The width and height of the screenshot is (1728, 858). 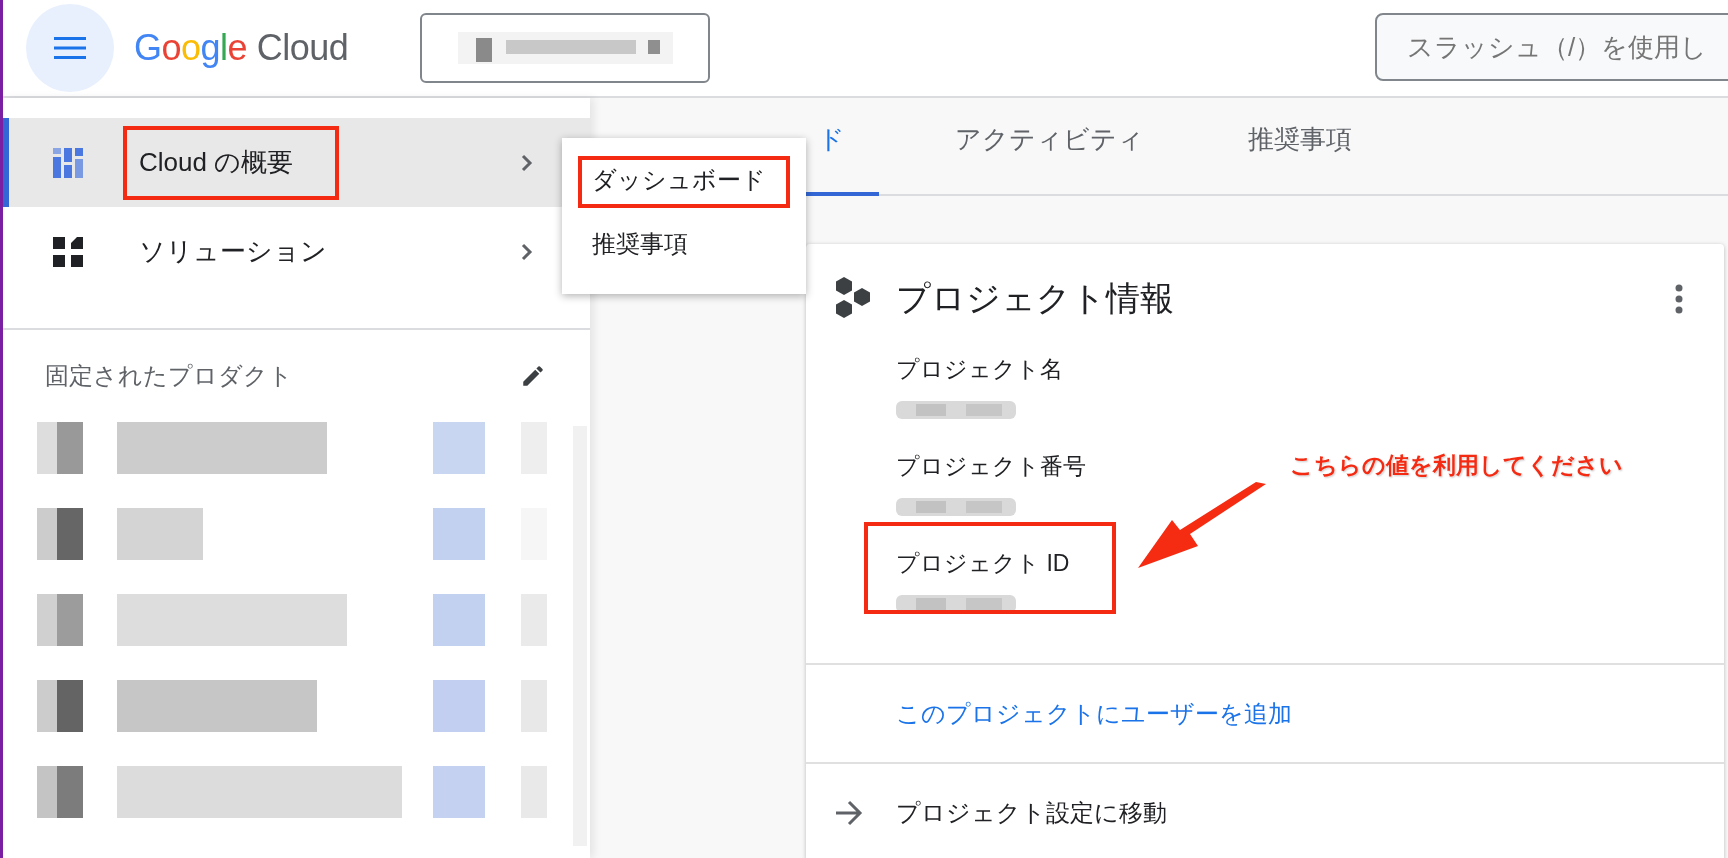 What do you see at coordinates (169, 376) in the screenshot?
I see `section-title: 固定されたプロダクト` at bounding box center [169, 376].